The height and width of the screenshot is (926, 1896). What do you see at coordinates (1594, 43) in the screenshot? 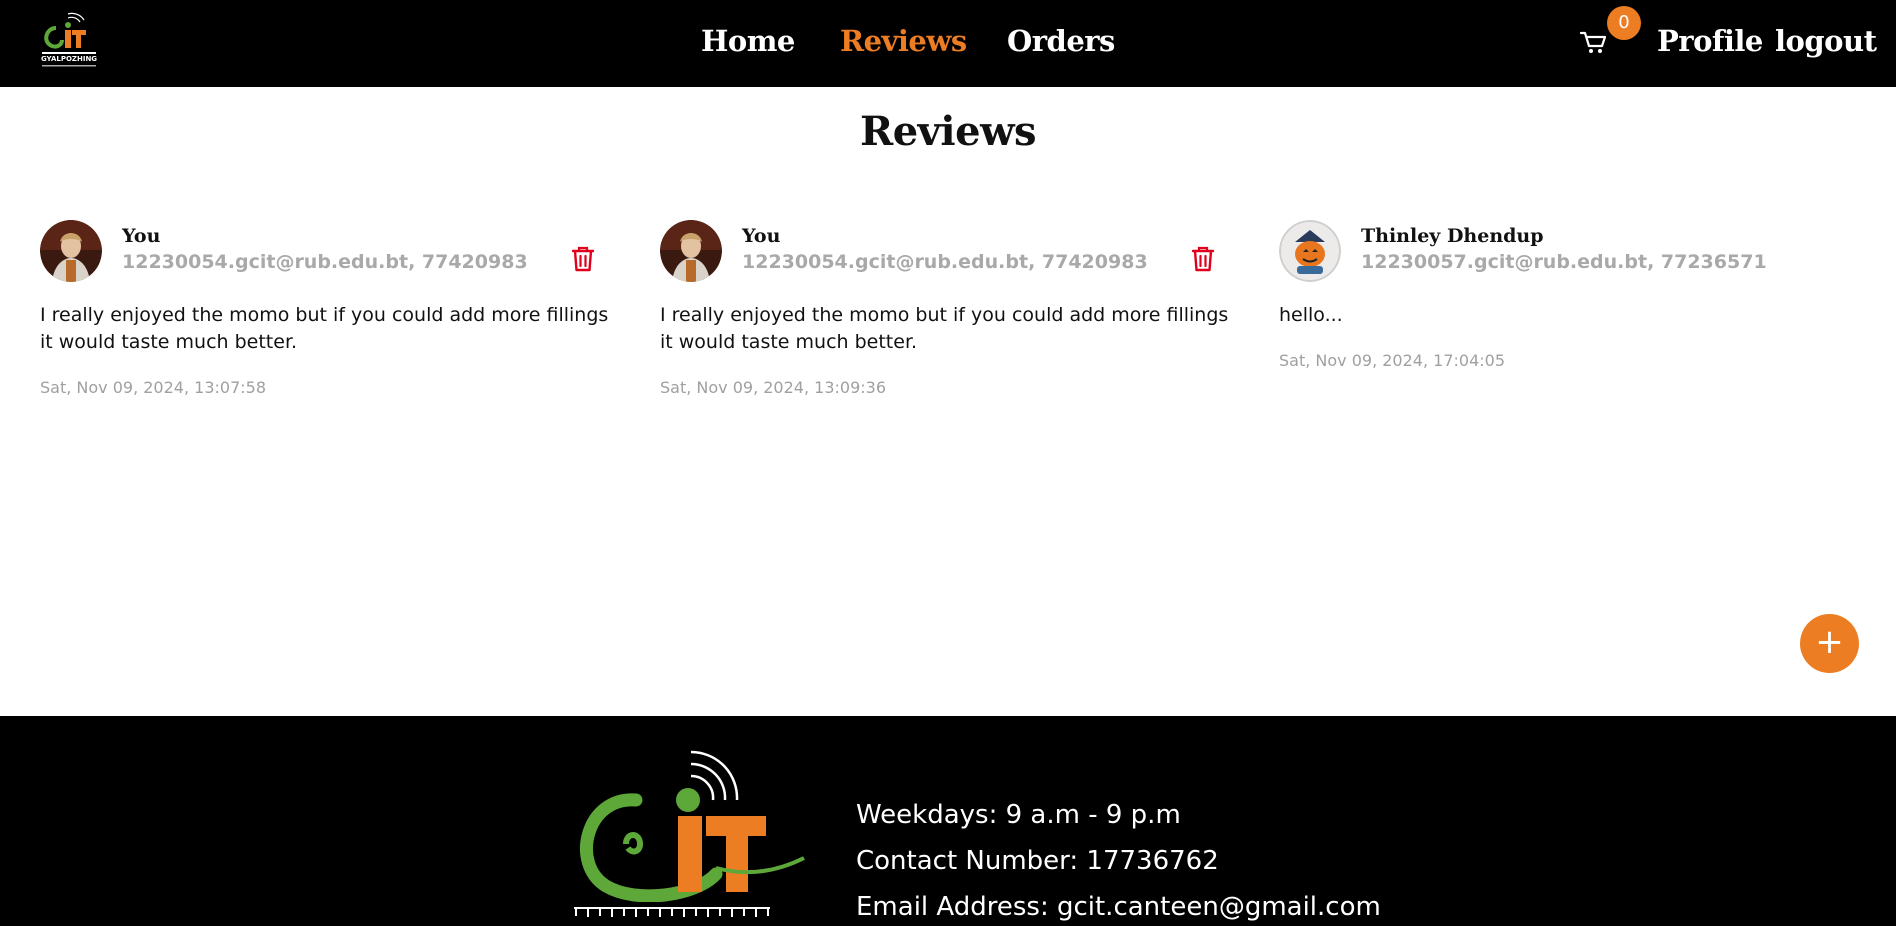
I see `cart-icon` at bounding box center [1594, 43].